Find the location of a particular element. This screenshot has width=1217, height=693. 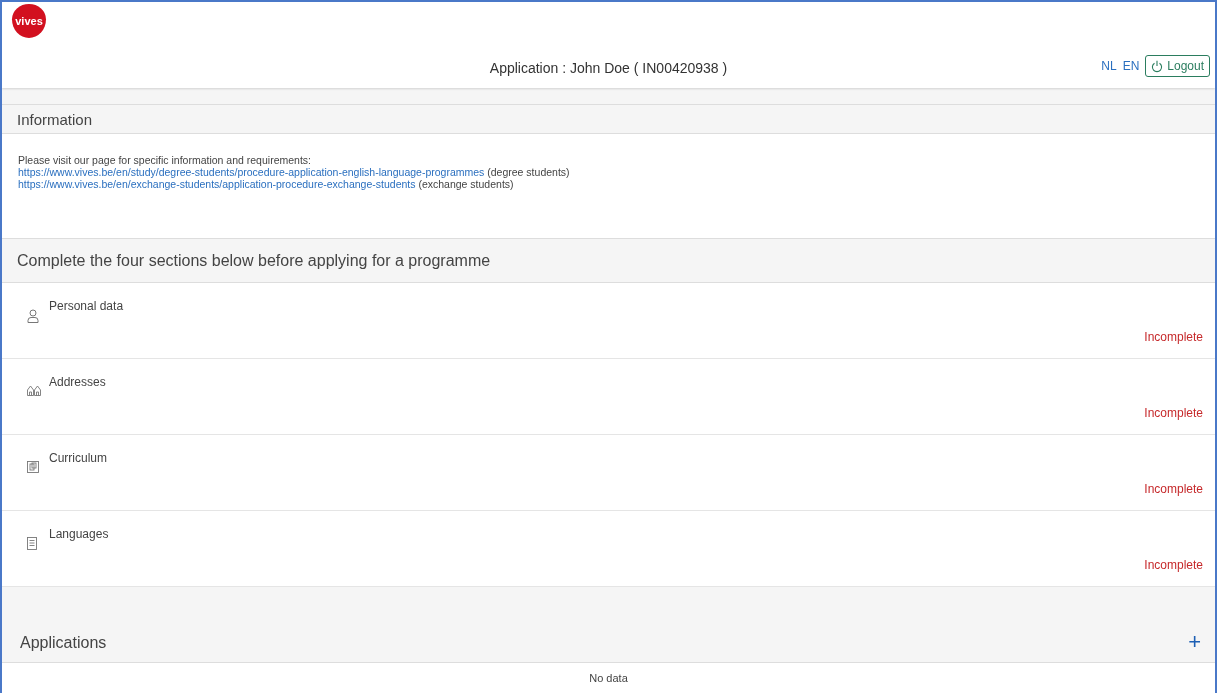

section-label: Addresses is located at coordinates (77, 382).